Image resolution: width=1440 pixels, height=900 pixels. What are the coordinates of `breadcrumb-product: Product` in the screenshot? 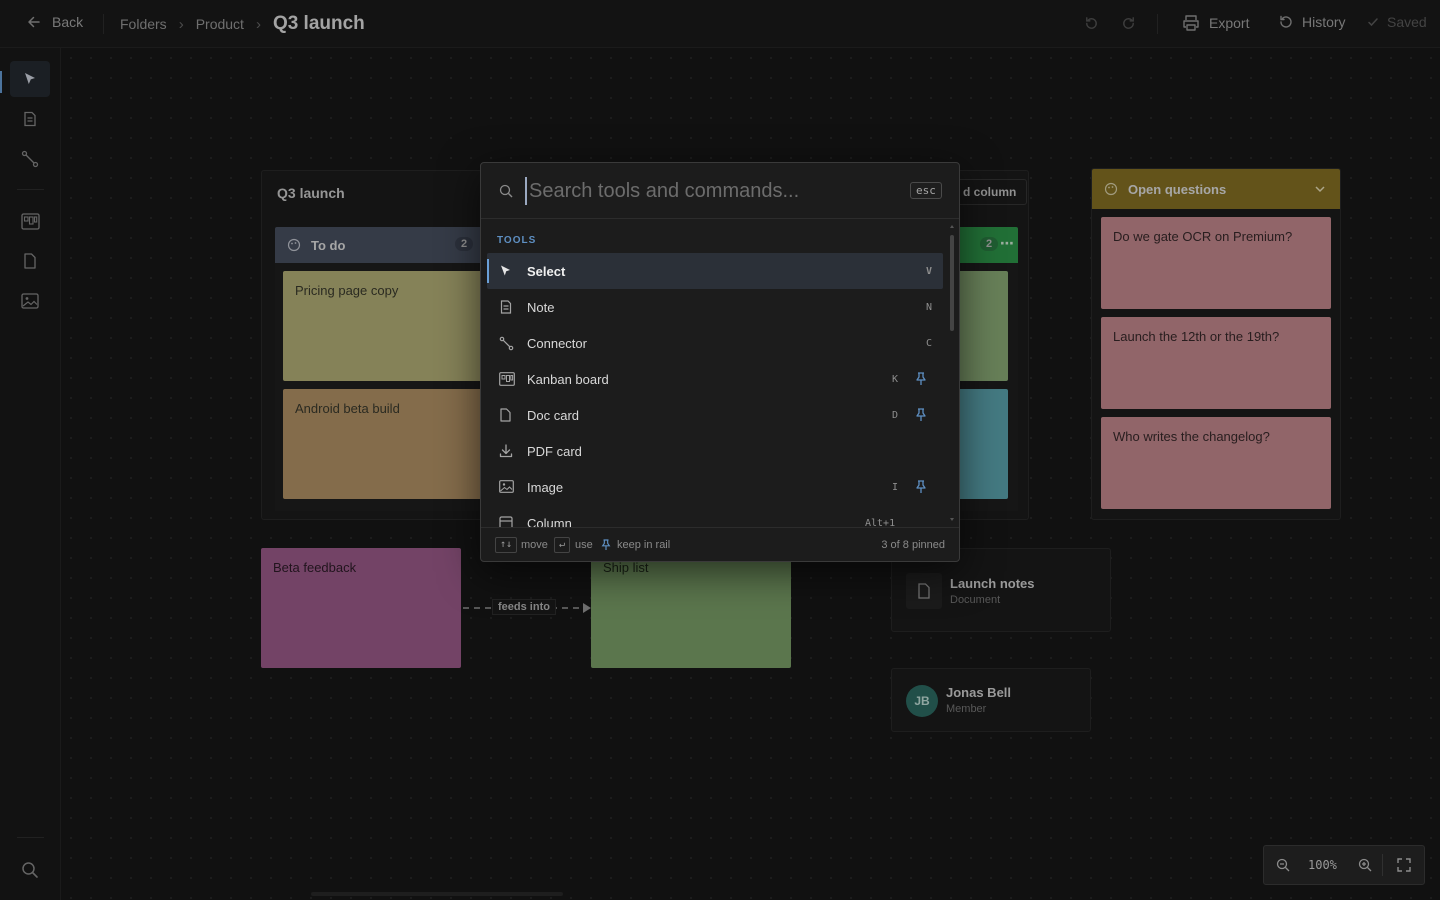 It's located at (220, 24).